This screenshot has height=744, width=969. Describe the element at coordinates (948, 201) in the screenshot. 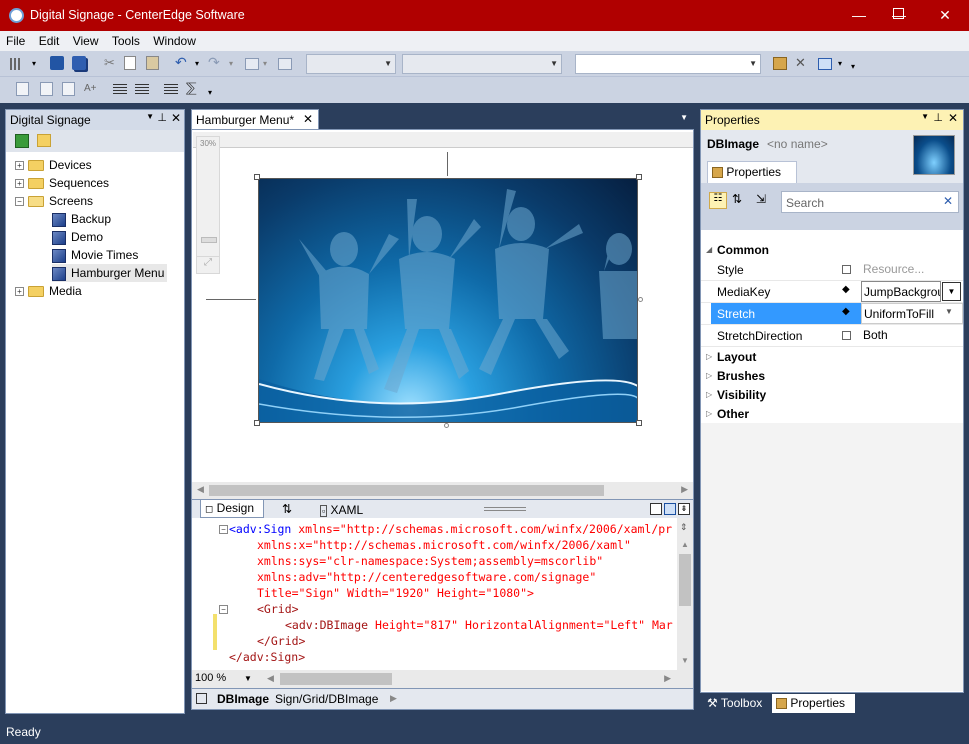

I see `clear-search-icon: ✕` at that location.